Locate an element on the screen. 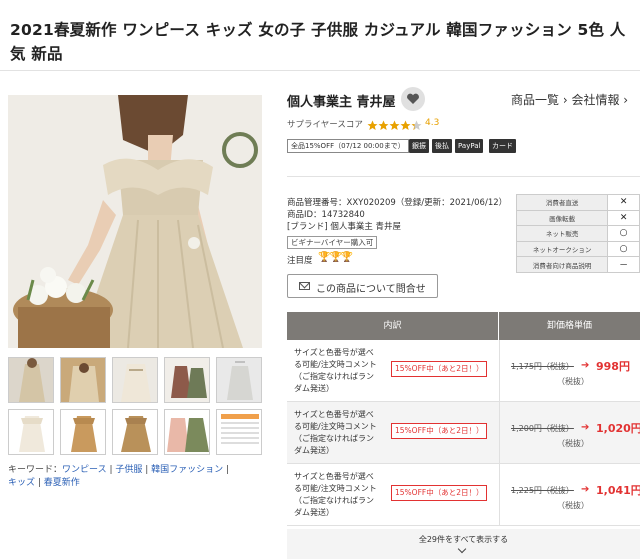 The height and width of the screenshot is (559, 640). trophy-icon: 🏆🏆🏆 is located at coordinates (335, 257).